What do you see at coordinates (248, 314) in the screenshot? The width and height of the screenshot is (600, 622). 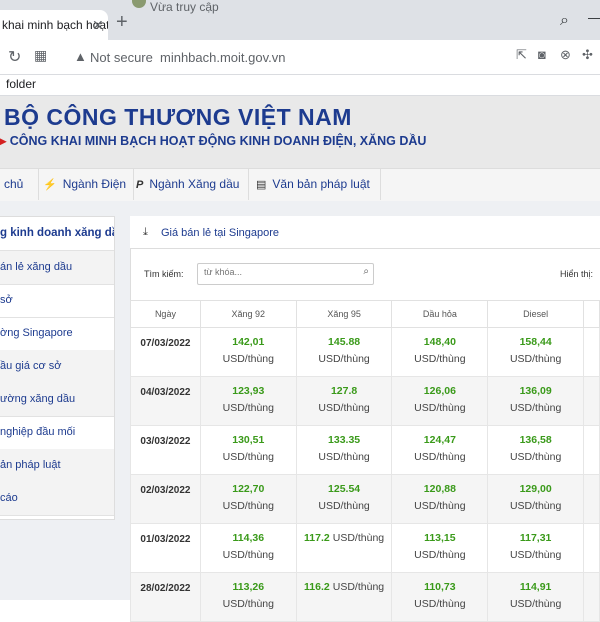 I see `col-ron92: Xăng 92` at bounding box center [248, 314].